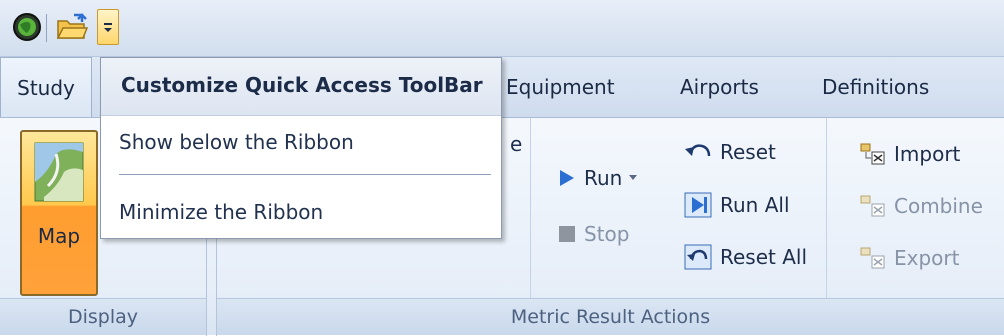 The image size is (1004, 336). I want to click on reset-all-button: Reset All, so click(745, 257).